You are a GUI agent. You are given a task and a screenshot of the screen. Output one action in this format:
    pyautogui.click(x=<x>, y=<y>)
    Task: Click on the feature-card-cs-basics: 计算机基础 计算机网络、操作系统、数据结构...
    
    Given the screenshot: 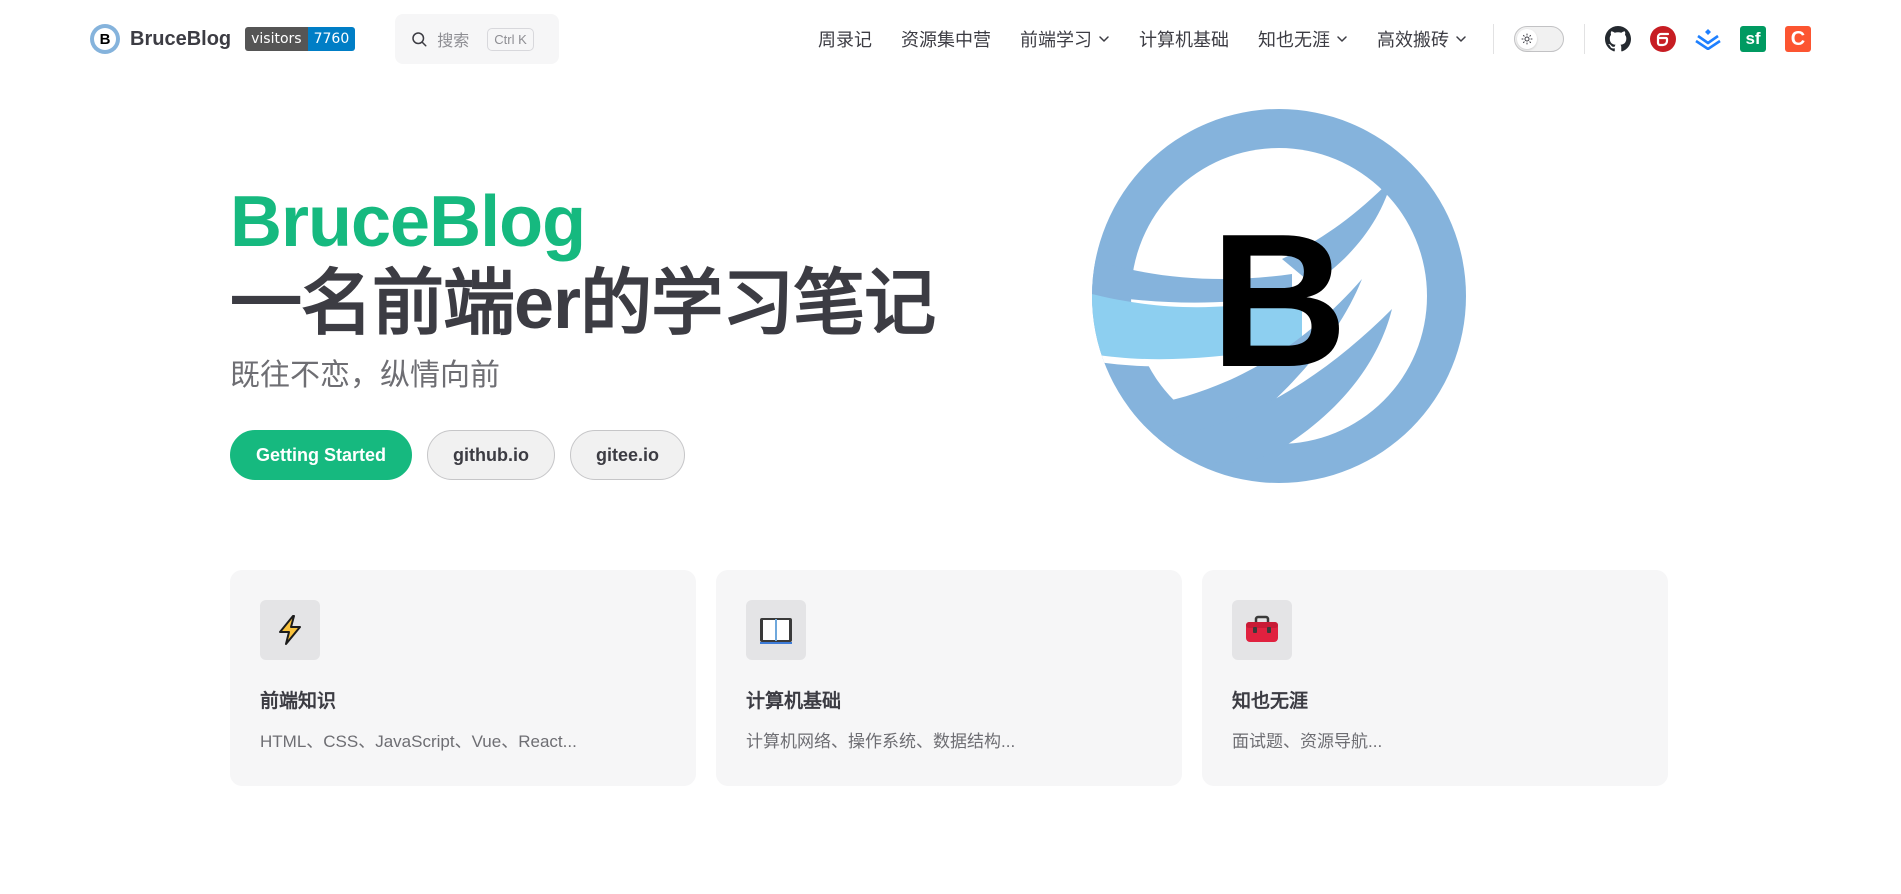 What is the action you would take?
    pyautogui.click(x=949, y=678)
    